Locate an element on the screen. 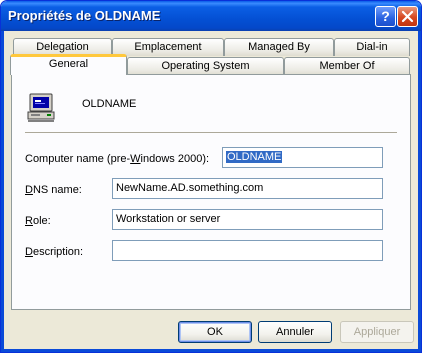 Image resolution: width=422 pixels, height=353 pixels. computer-name-value: OLDNAME is located at coordinates (254, 157).